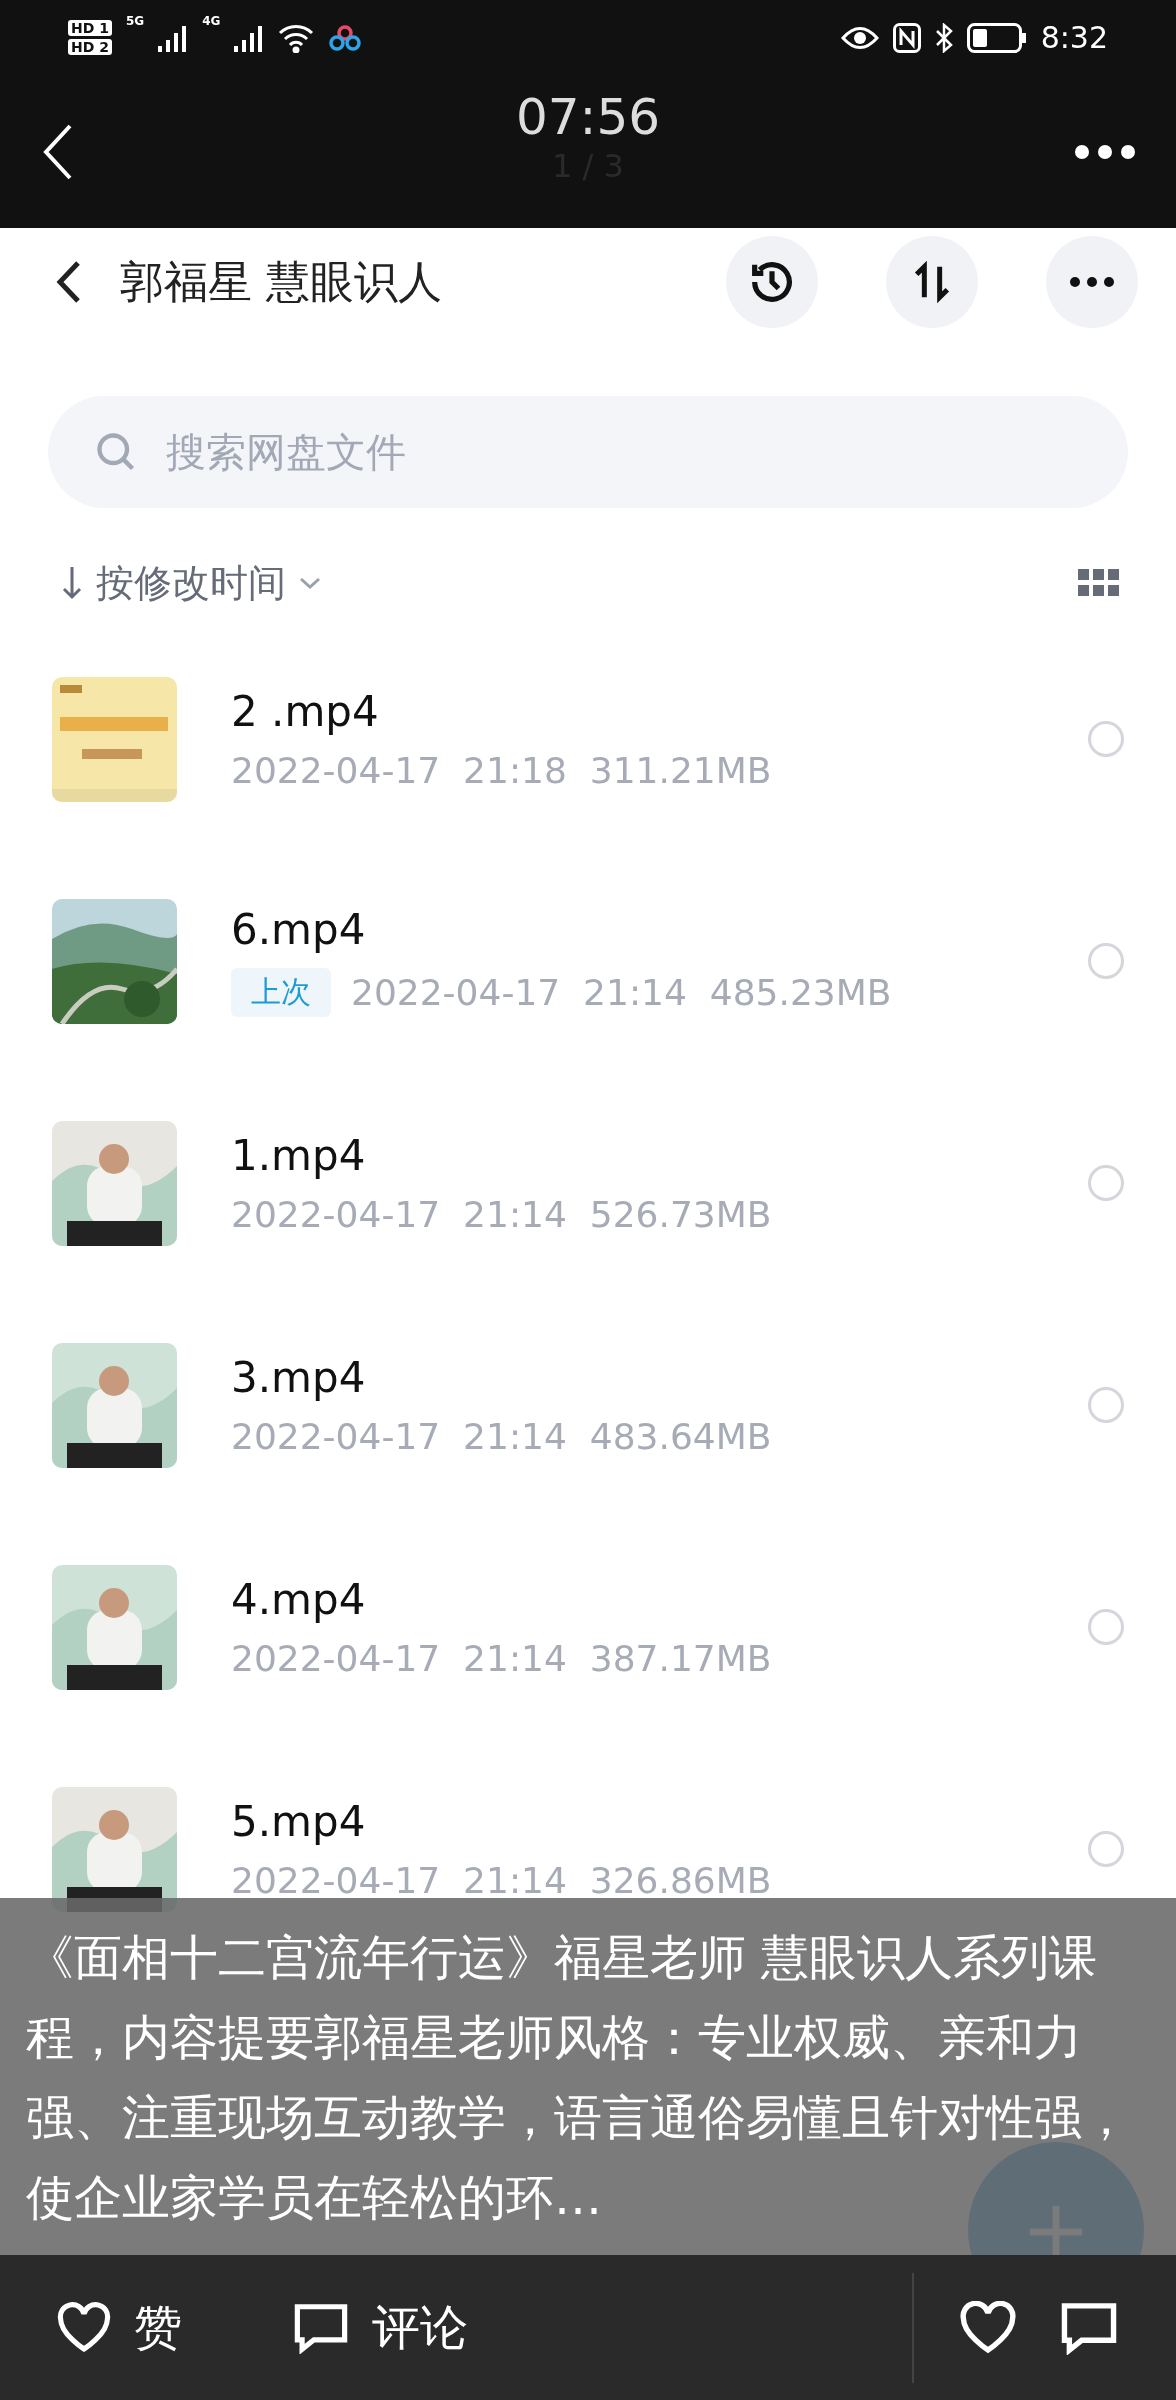 This screenshot has height=2400, width=1176. I want to click on folder-title: 郭福星 慧眼识人, so click(281, 281).